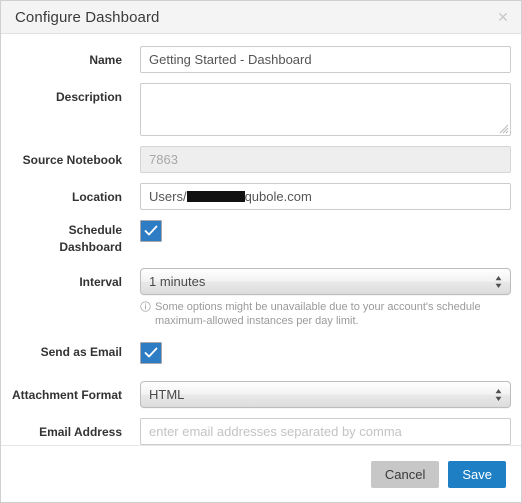 The width and height of the screenshot is (522, 503). I want to click on email-address-label: Email Address, so click(80, 432).